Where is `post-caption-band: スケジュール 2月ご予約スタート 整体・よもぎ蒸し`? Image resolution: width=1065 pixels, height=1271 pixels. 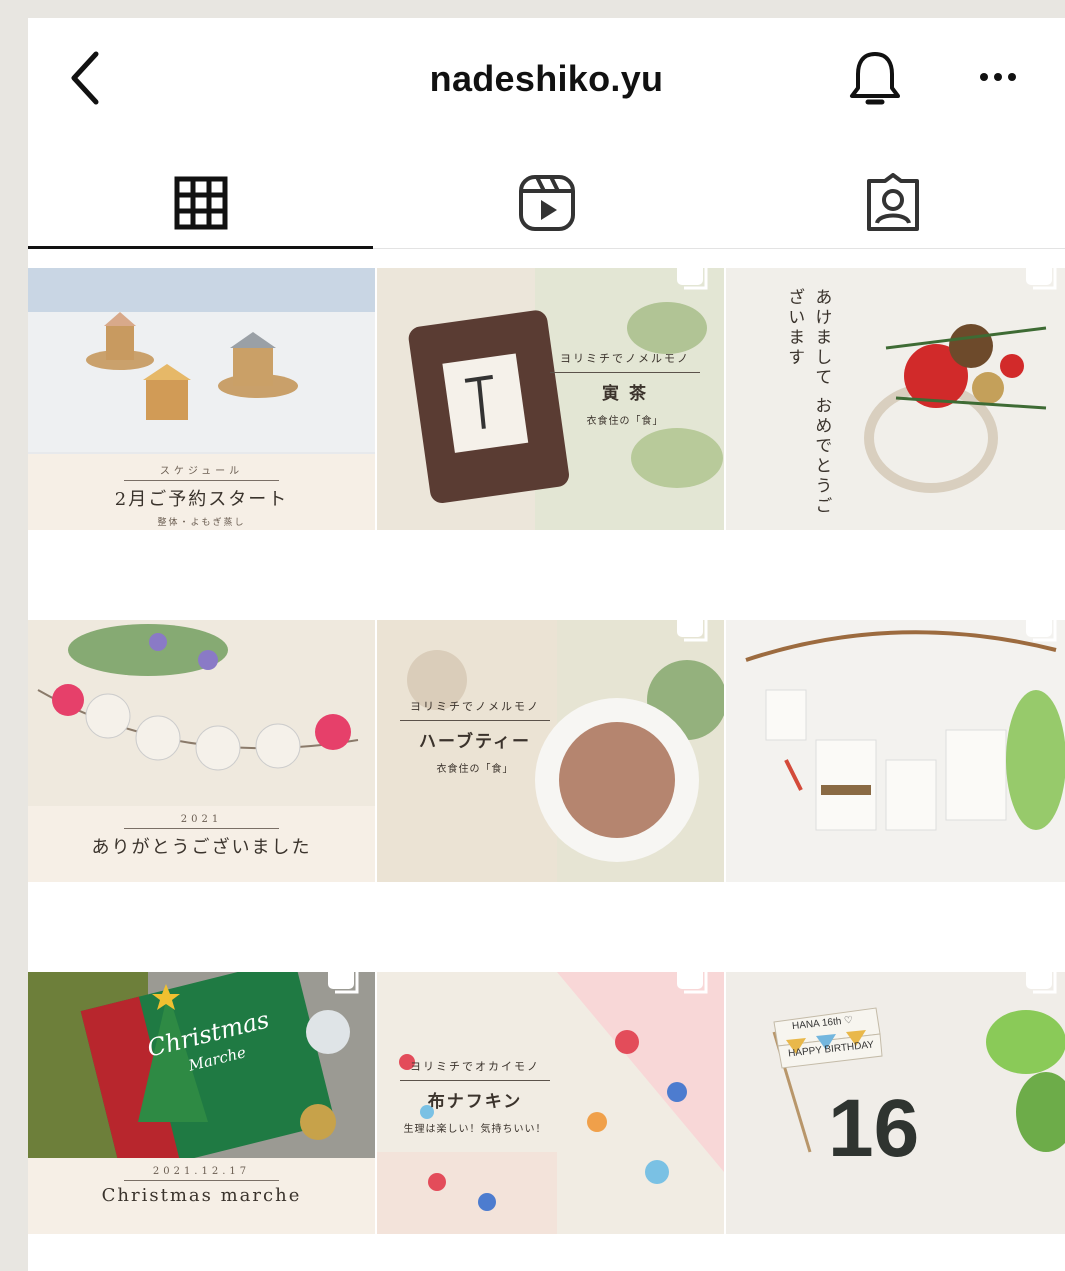 post-caption-band: スケジュール 2月ご予約スタート 整体・よもぎ蒸し is located at coordinates (201, 492).